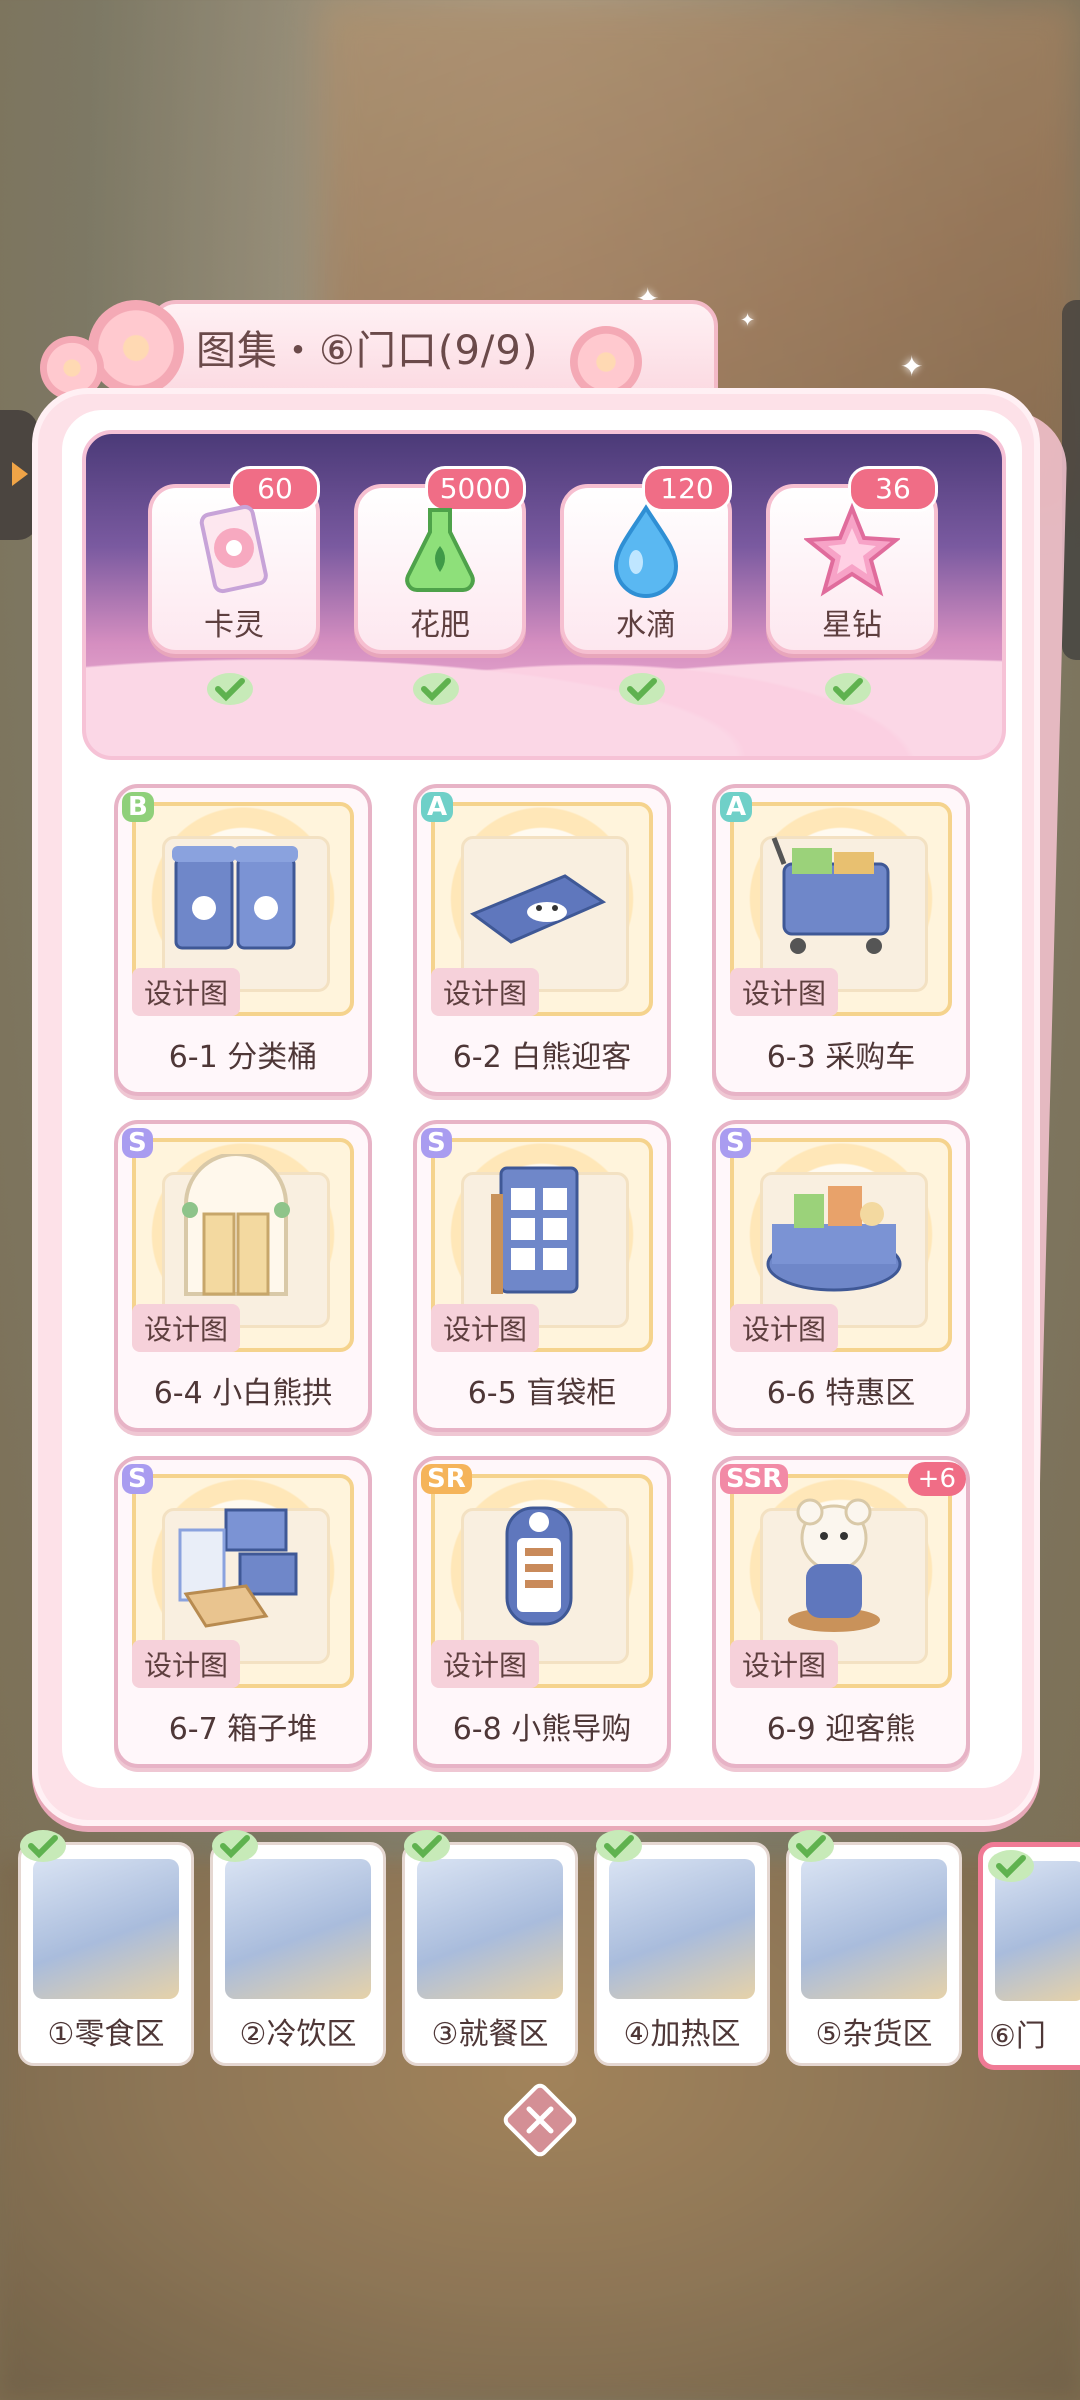  What do you see at coordinates (936, 1479) in the screenshot?
I see `extra-count-badge: +6` at bounding box center [936, 1479].